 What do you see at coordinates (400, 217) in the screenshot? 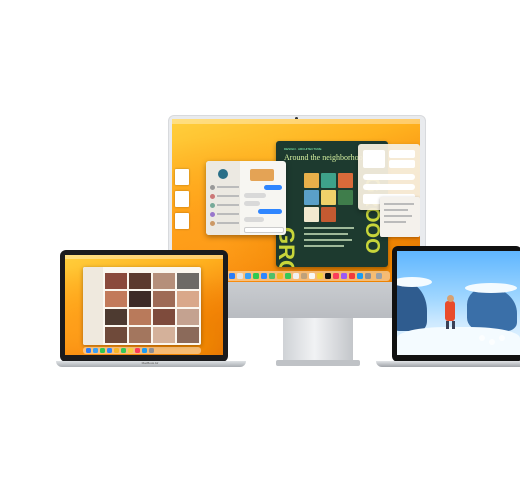
I see `settings-window` at bounding box center [400, 217].